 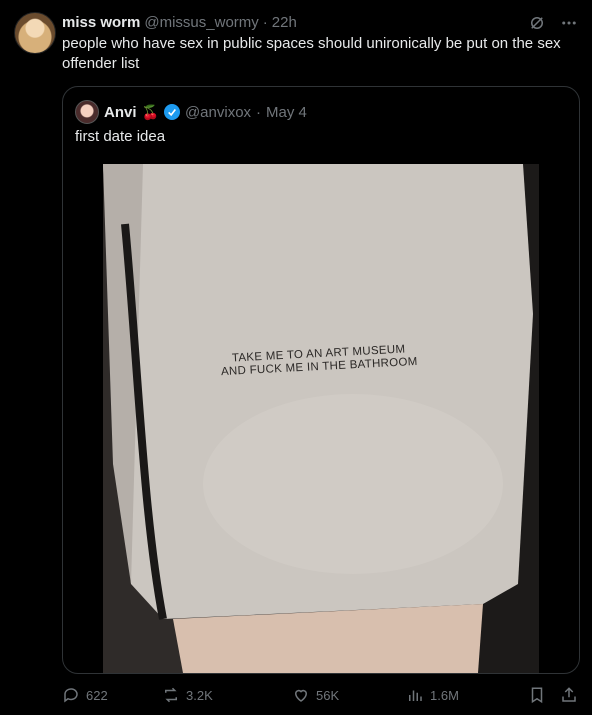 I want to click on repost-button: 3.2K, so click(x=227, y=695).